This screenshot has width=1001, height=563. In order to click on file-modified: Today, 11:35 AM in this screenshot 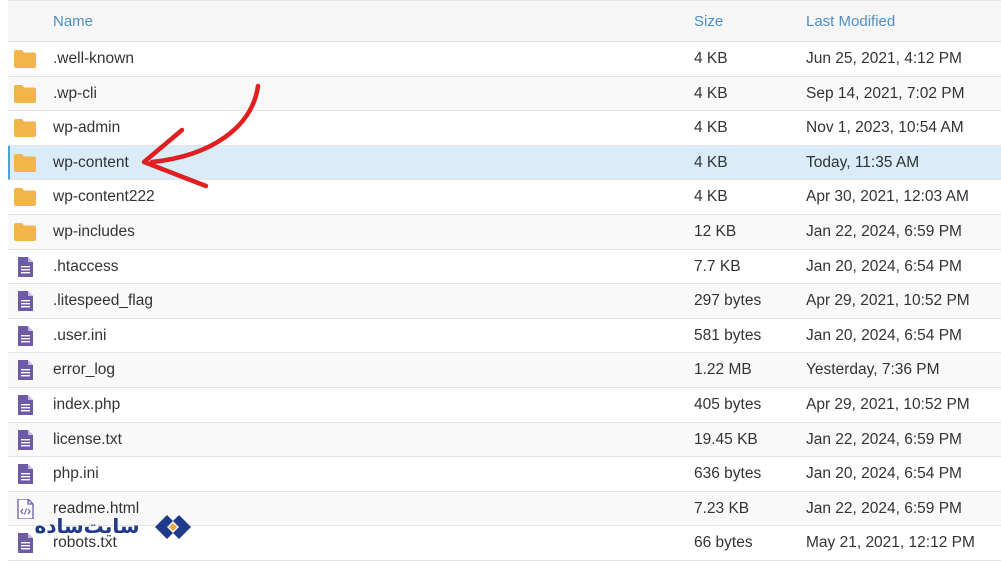, I will do `click(863, 162)`.